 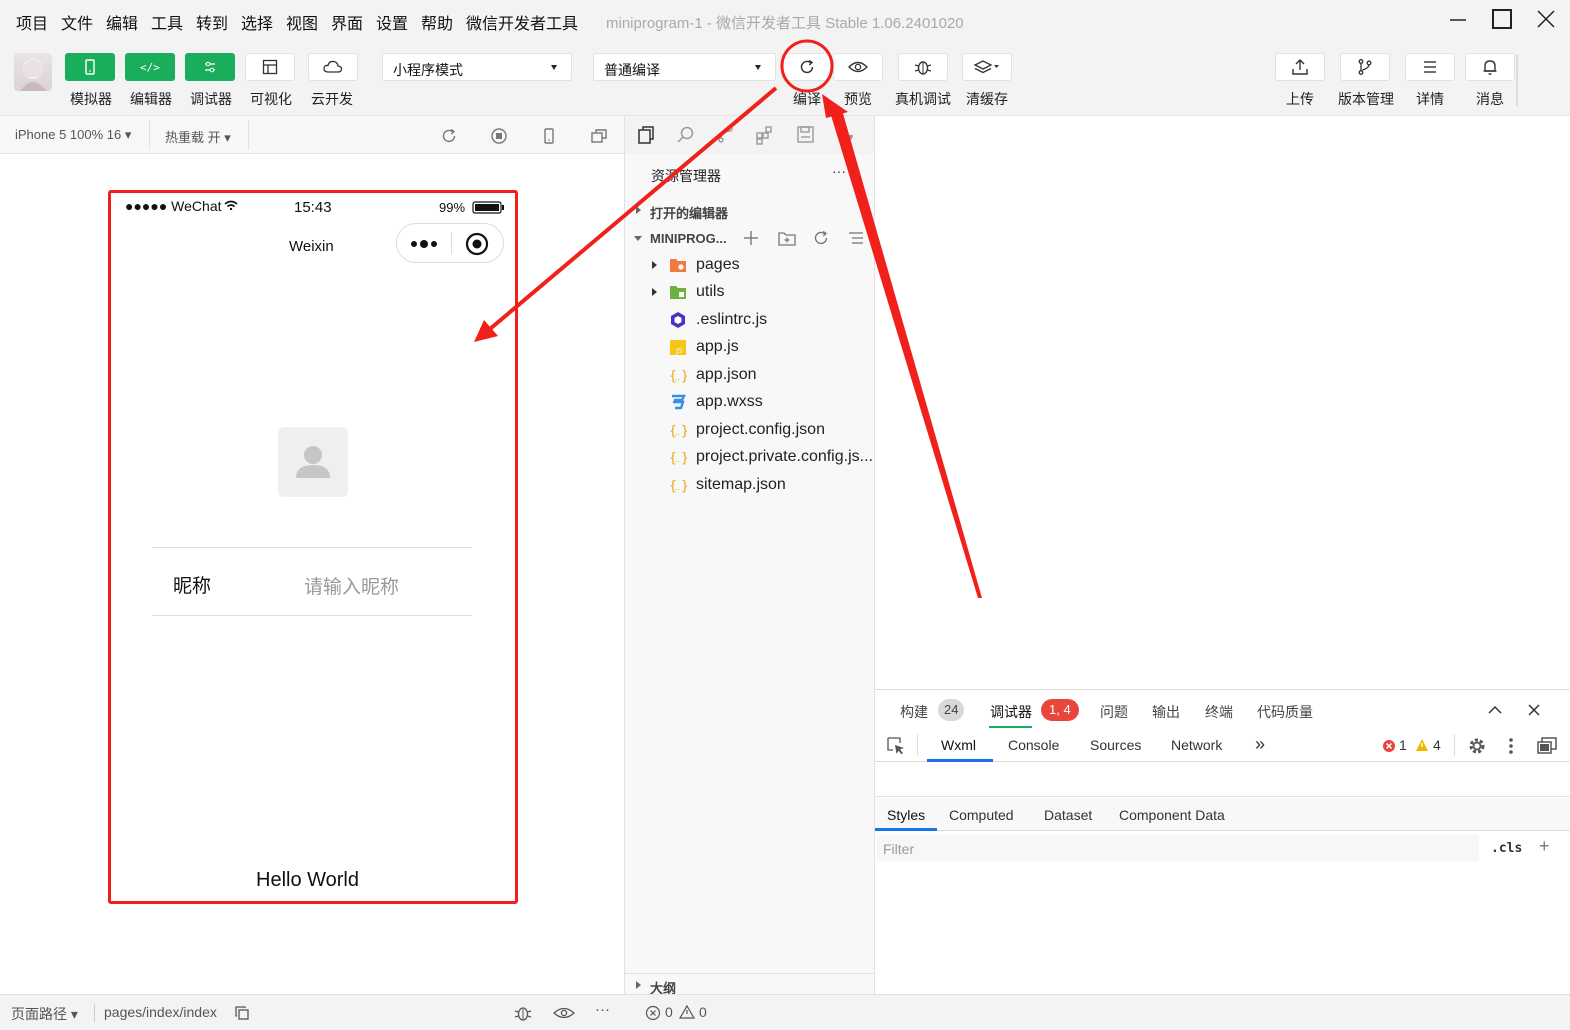 I want to click on tab-console: Console, so click(x=1033, y=745).